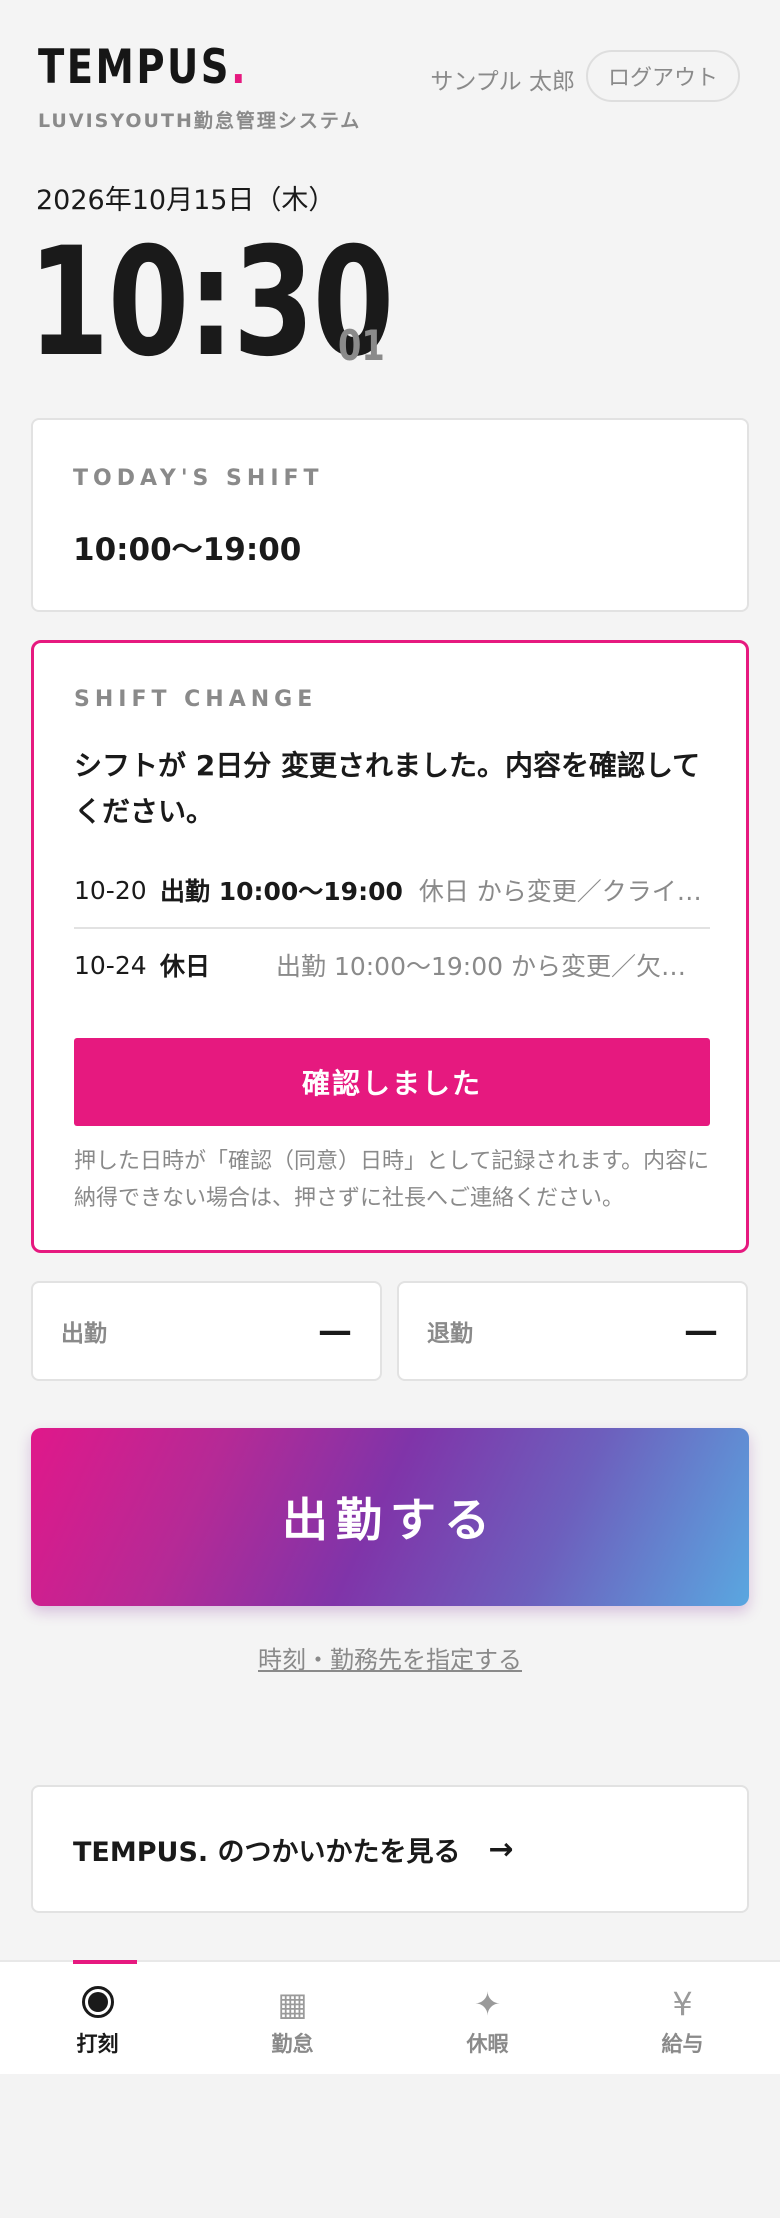  What do you see at coordinates (572, 1331) in the screenshot?
I see `clock-out-status: 退勤 —` at bounding box center [572, 1331].